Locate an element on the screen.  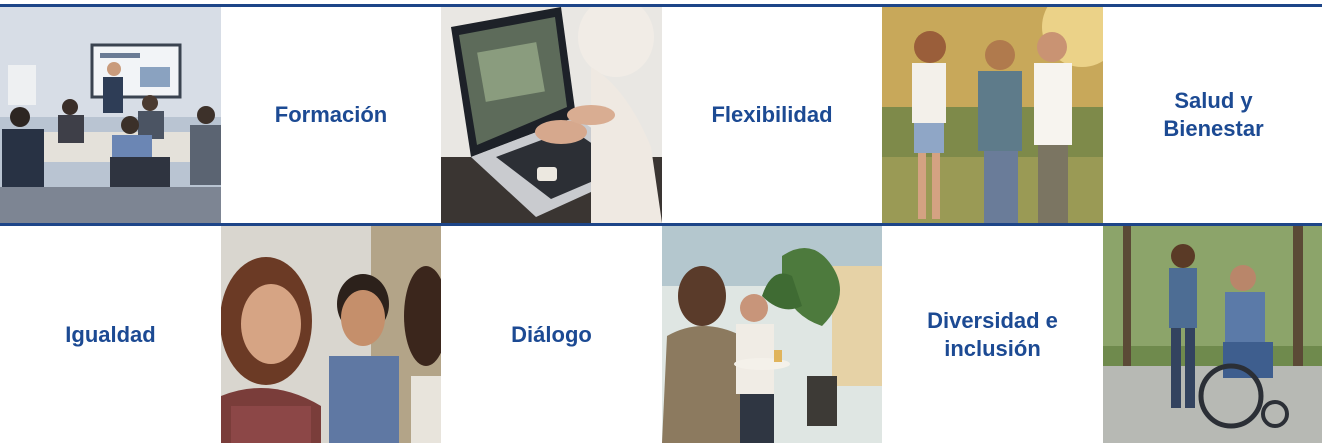
tile-flexibilidad-label: Flexibilidad is located at coordinates (772, 114).